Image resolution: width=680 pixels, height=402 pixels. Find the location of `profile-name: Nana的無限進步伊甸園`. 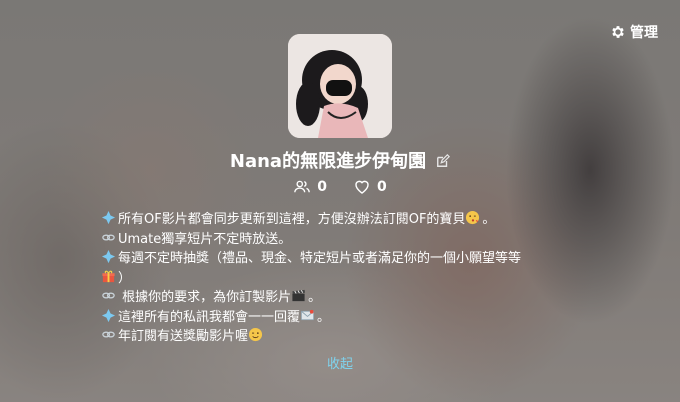

profile-name: Nana的無限進步伊甸園 is located at coordinates (328, 161).